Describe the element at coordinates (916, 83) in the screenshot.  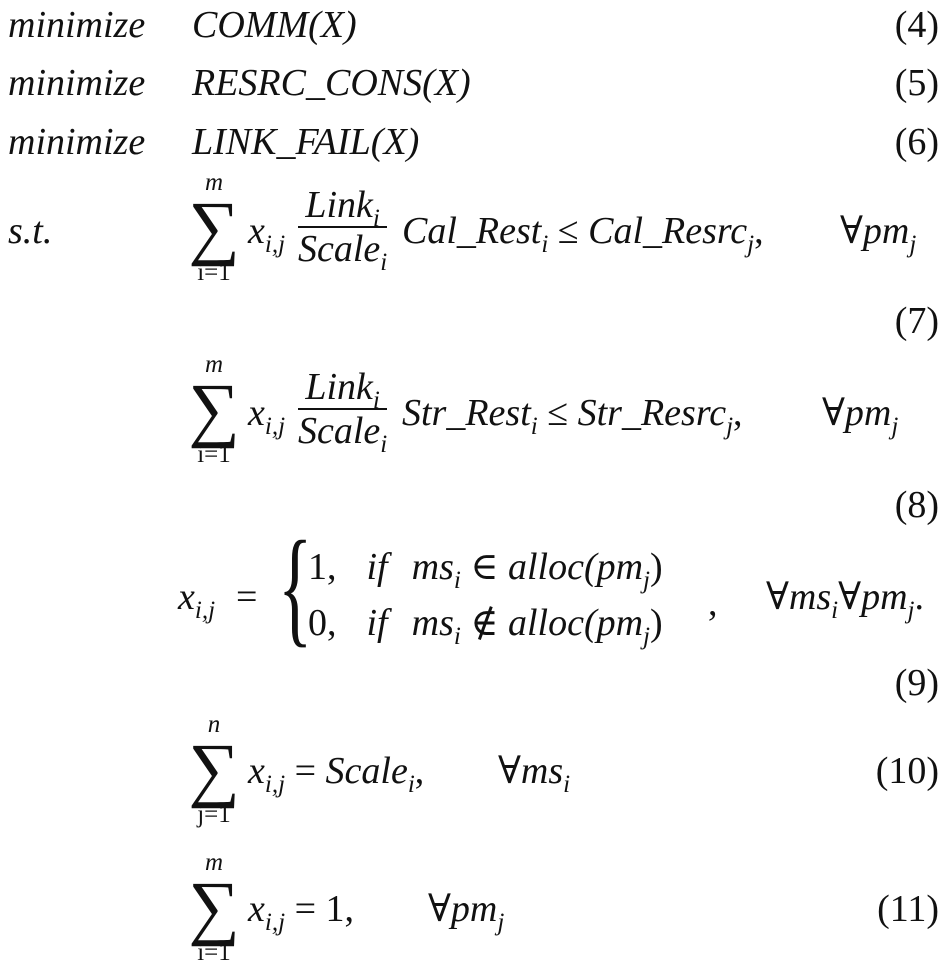
I see `equation-number: (5)` at that location.